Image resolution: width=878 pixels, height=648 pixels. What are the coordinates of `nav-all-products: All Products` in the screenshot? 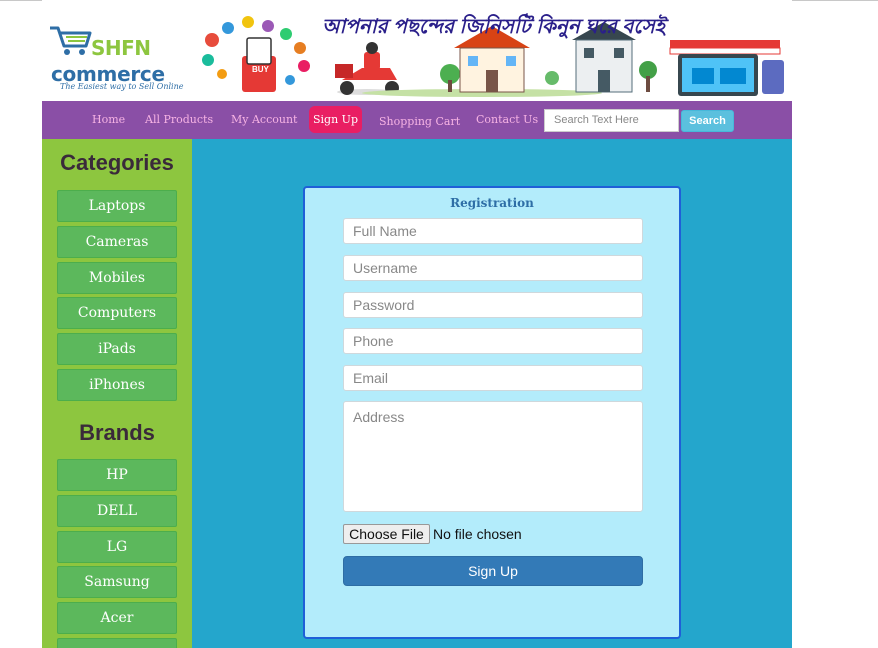 It's located at (179, 119).